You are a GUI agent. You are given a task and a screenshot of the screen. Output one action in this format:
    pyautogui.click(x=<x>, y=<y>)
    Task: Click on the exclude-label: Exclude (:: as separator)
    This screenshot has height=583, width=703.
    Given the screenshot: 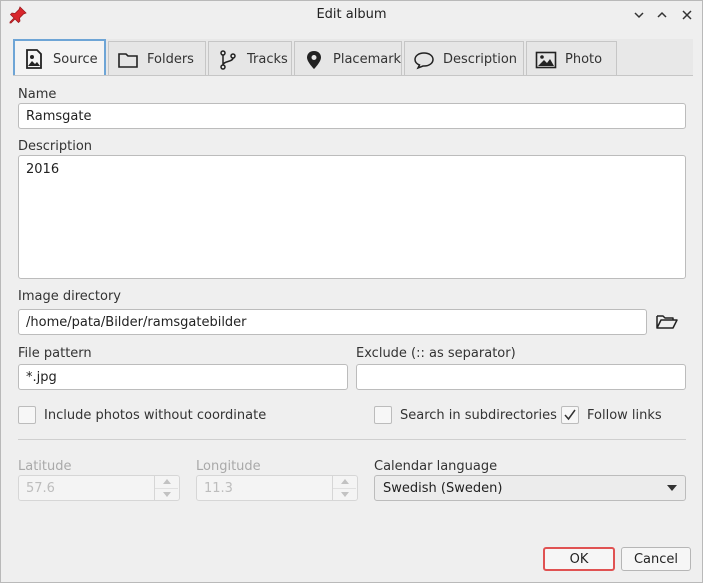 What is the action you would take?
    pyautogui.click(x=436, y=353)
    